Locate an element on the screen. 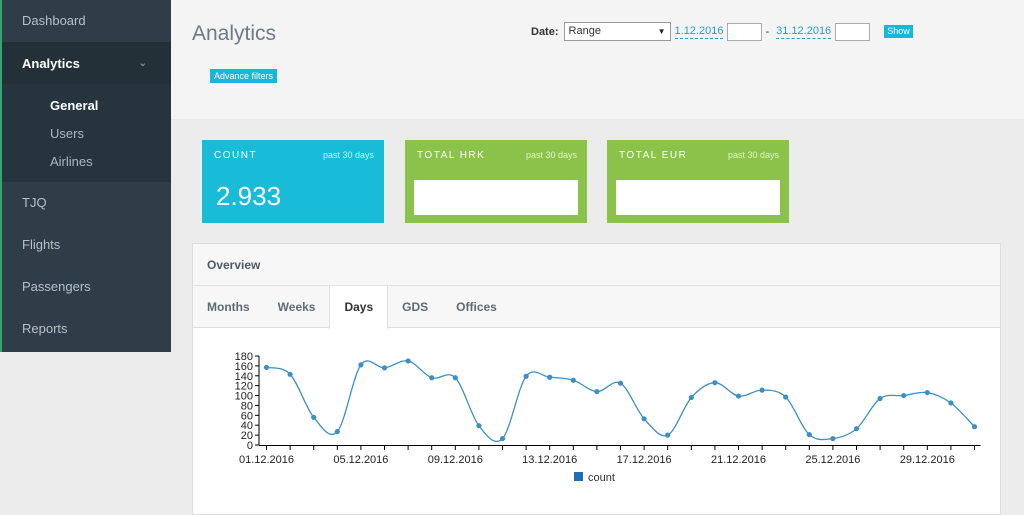 Image resolution: width=1024 pixels, height=515 pixels. sidebar-item-reports: Reports is located at coordinates (86, 329).